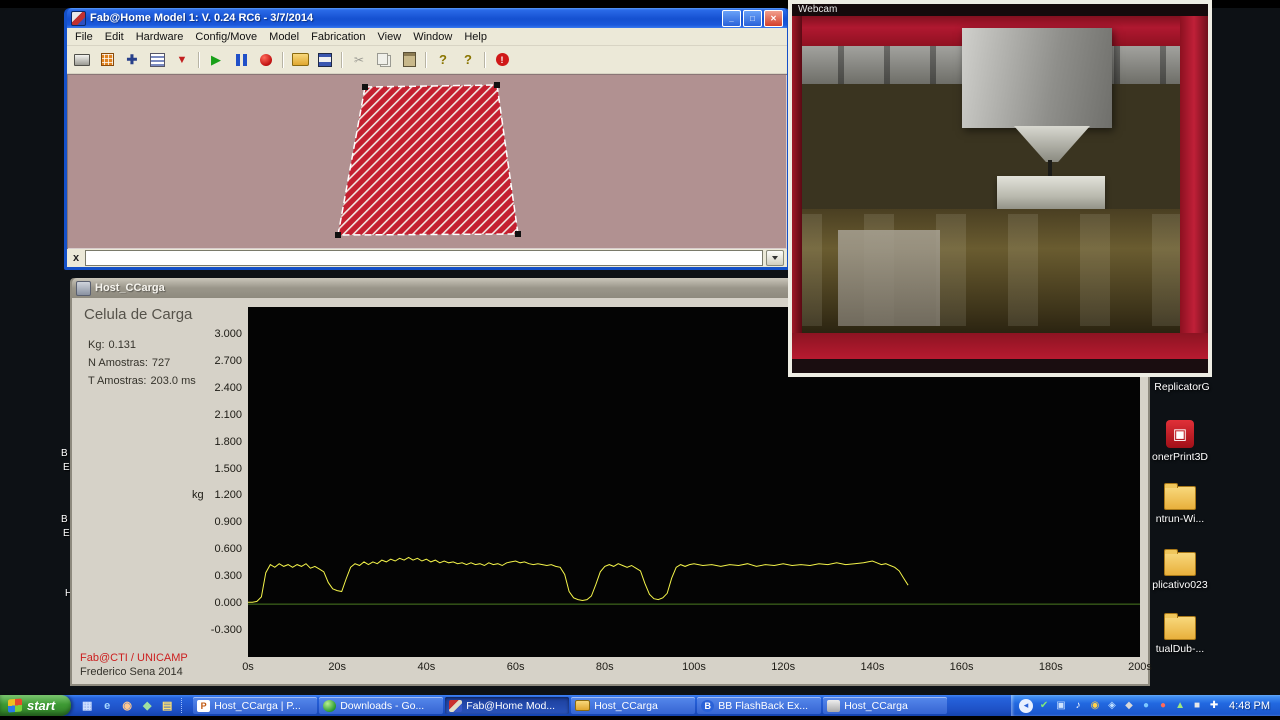  I want to click on menu-item-window: Window, so click(432, 37).